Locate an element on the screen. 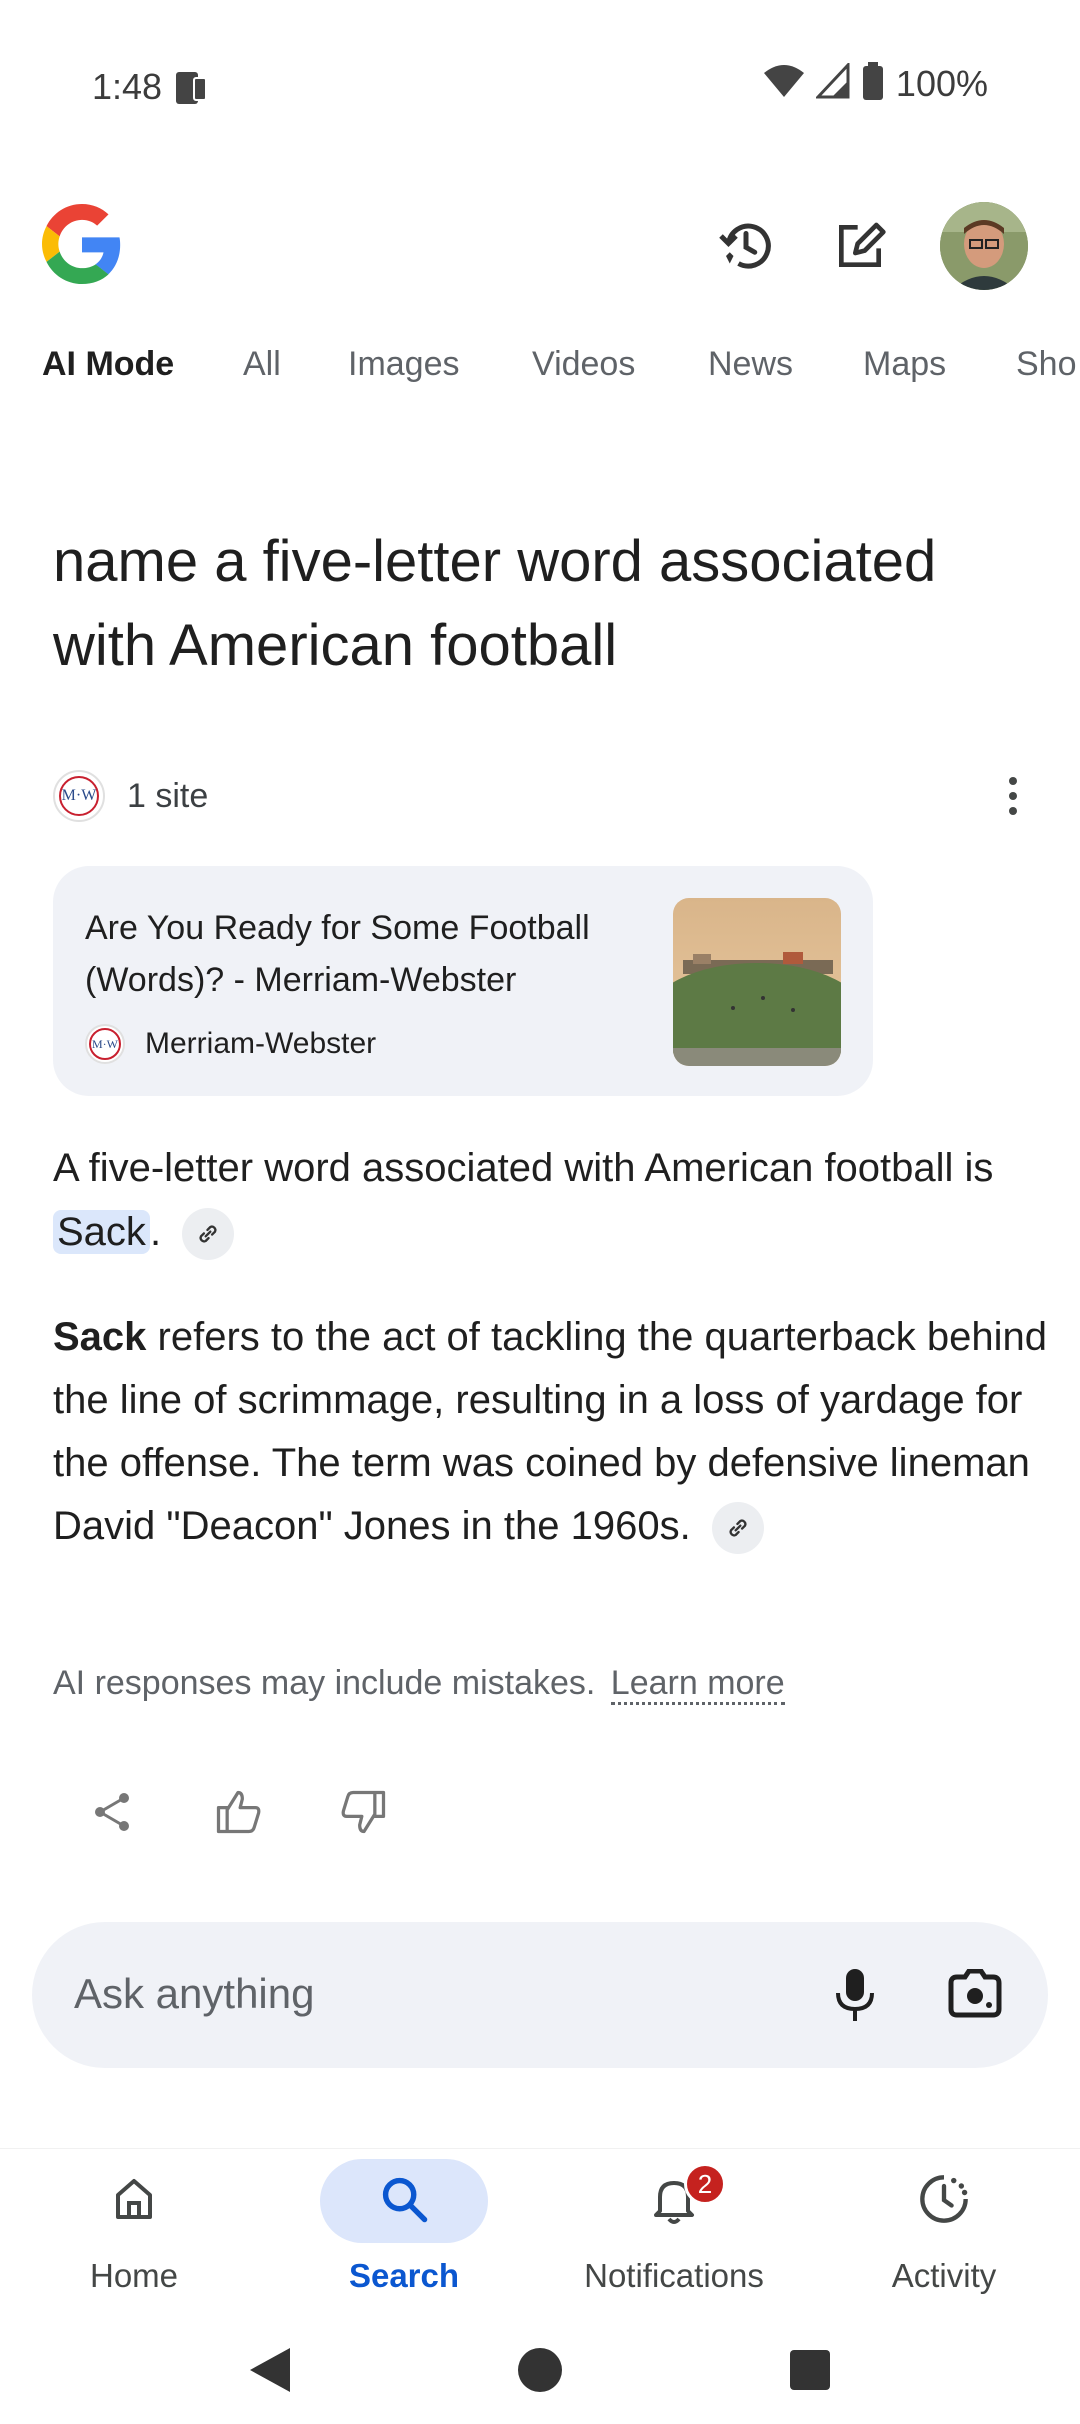 Image resolution: width=1080 pixels, height=2424 pixels. tab-shopping: Sho is located at coordinates (1046, 364).